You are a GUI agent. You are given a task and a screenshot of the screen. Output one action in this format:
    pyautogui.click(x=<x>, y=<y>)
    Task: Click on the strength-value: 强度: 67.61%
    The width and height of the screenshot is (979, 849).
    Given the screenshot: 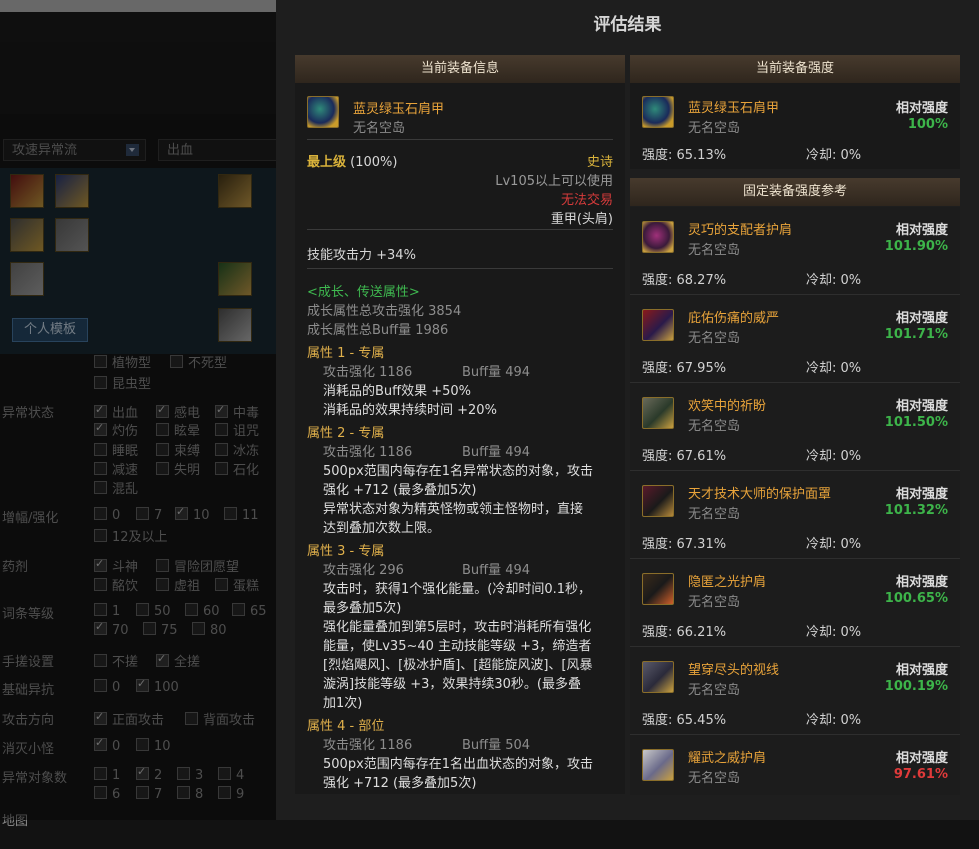 What is the action you would take?
    pyautogui.click(x=684, y=456)
    